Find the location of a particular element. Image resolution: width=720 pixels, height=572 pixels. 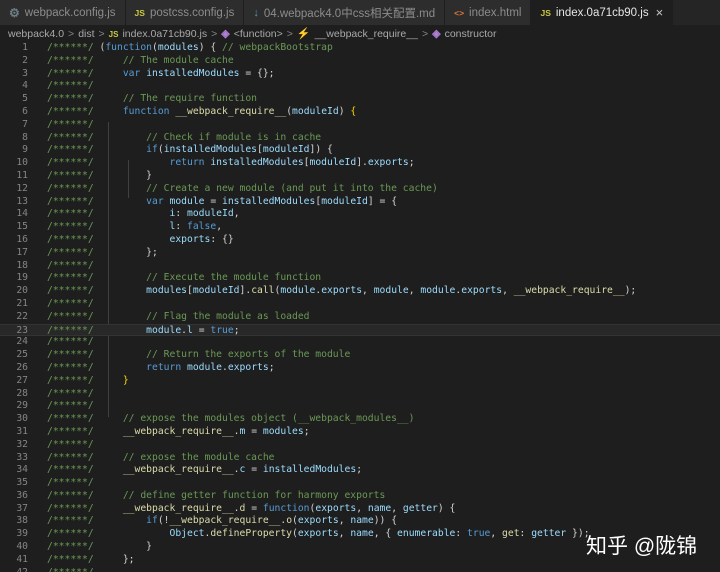

code-line: 23/******/ module.l = true; is located at coordinates (360, 330).